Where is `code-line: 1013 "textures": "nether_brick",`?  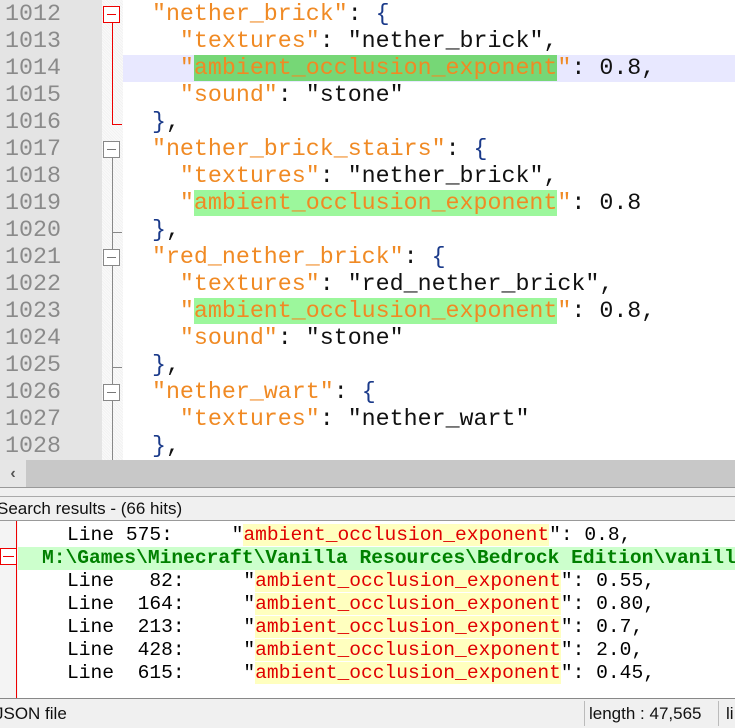 code-line: 1013 "textures": "nether_brick", is located at coordinates (367, 41).